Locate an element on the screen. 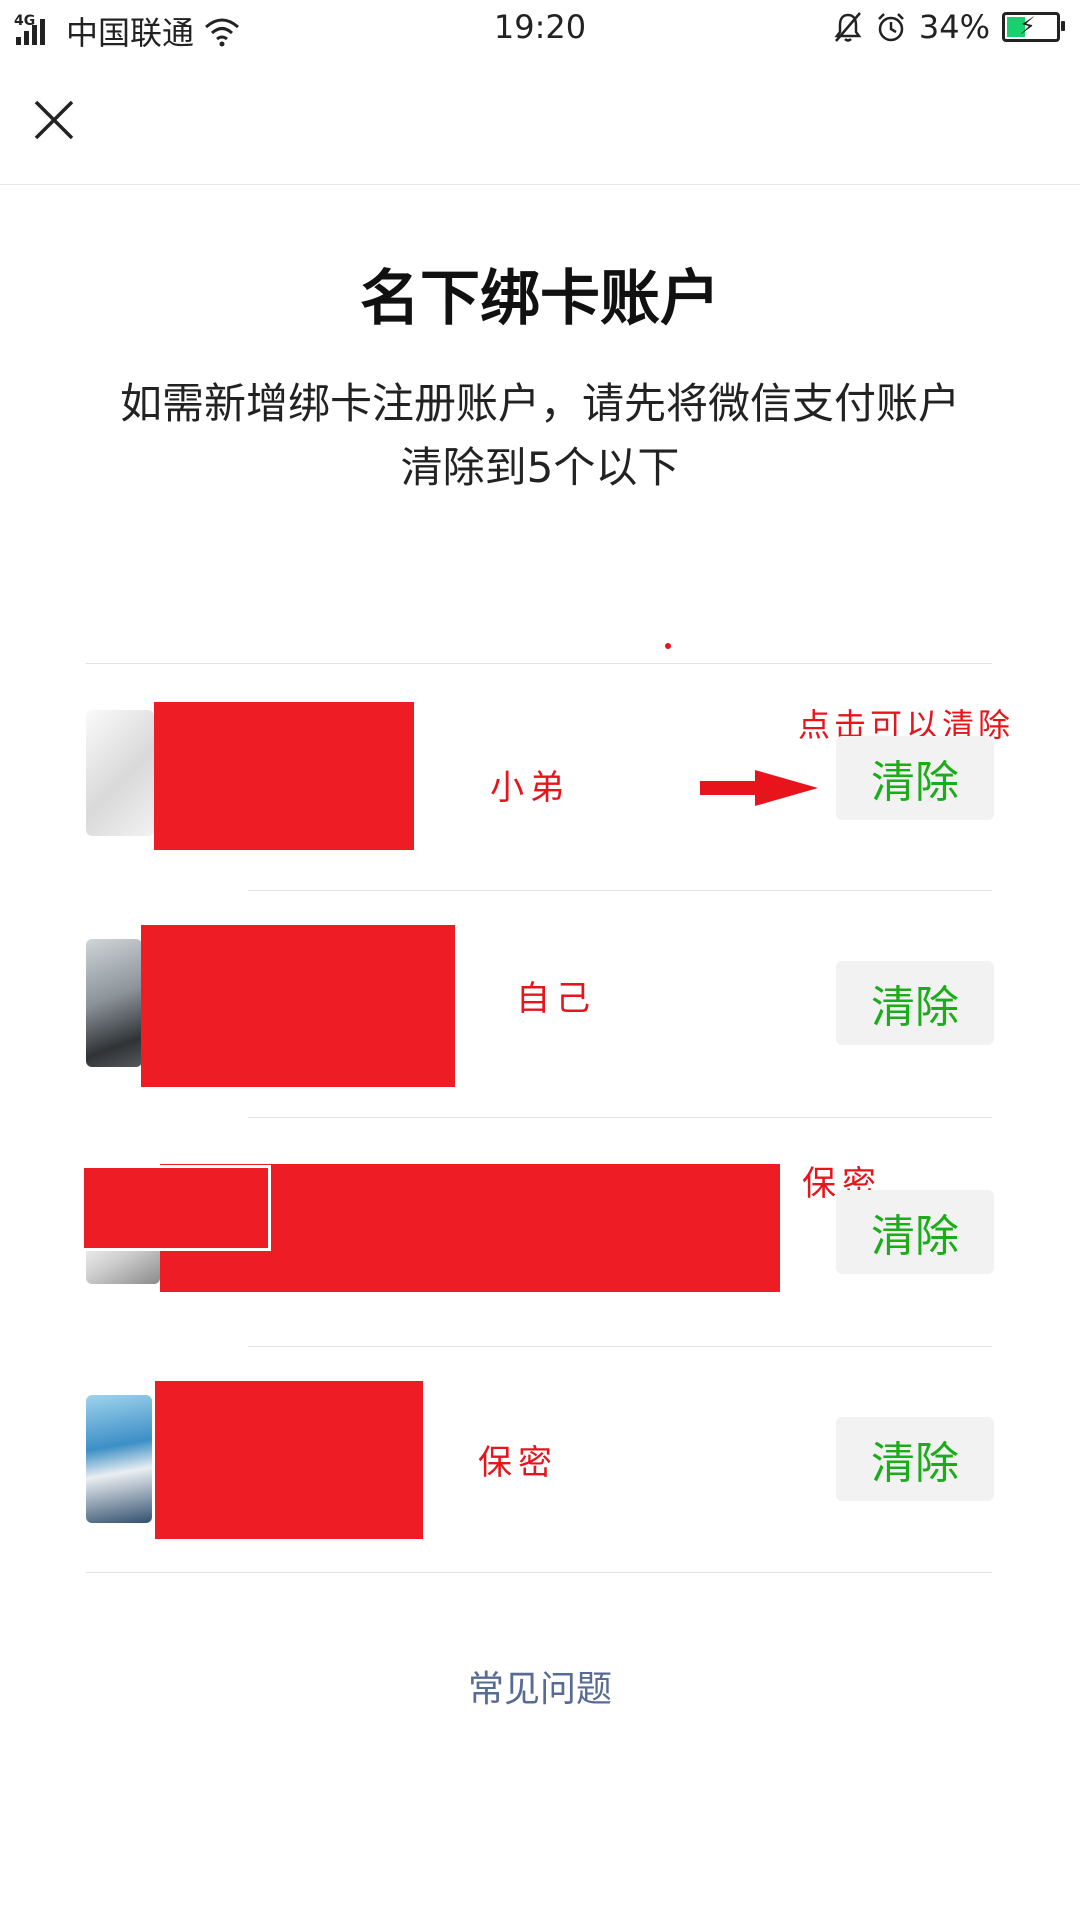  account-note: 保密 is located at coordinates (518, 1463).